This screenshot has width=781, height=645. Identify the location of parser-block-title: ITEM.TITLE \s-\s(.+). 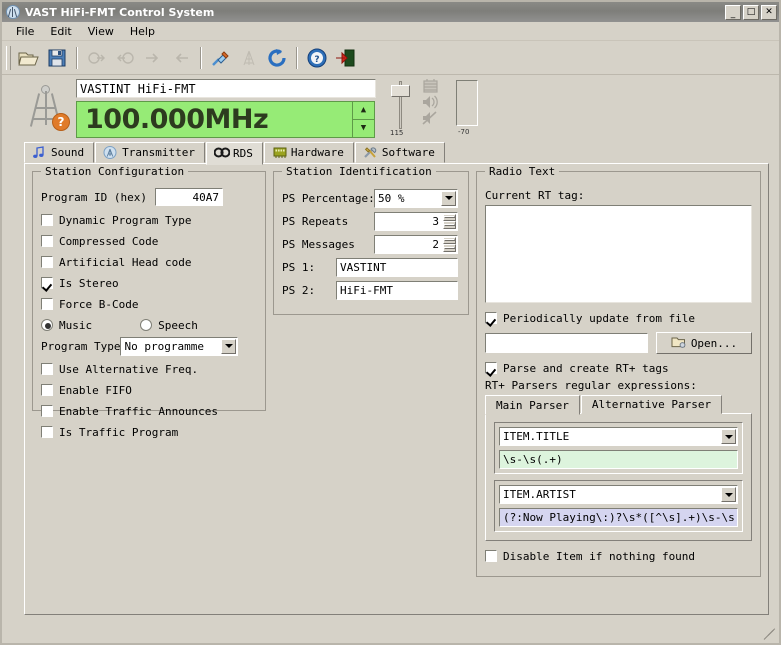
(618, 448).